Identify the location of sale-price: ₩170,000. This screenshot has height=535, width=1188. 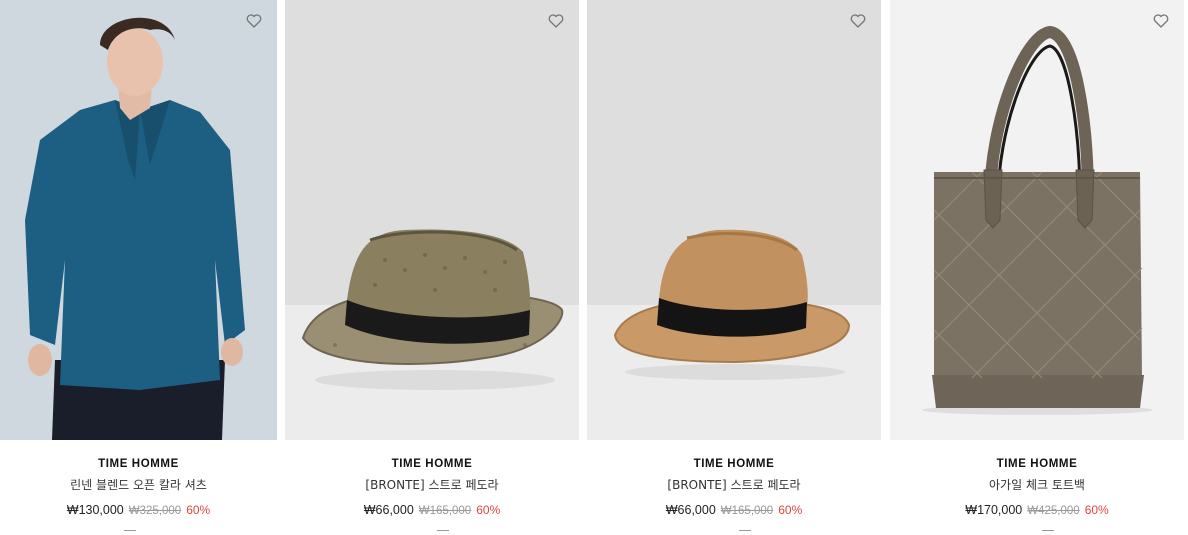
(994, 510).